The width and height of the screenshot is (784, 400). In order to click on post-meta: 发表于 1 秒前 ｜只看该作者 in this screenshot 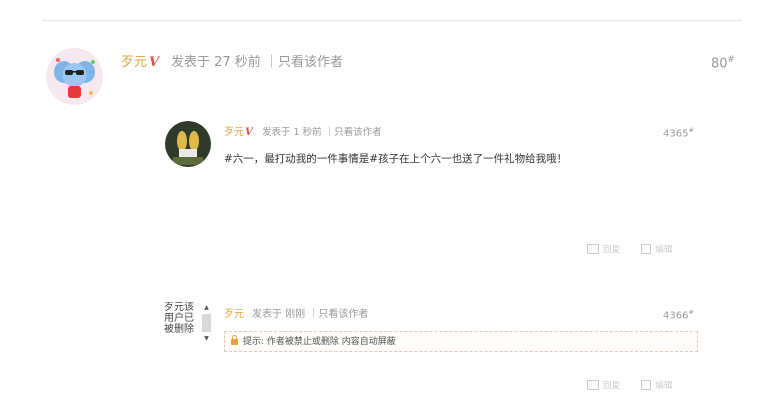, I will do `click(322, 131)`.